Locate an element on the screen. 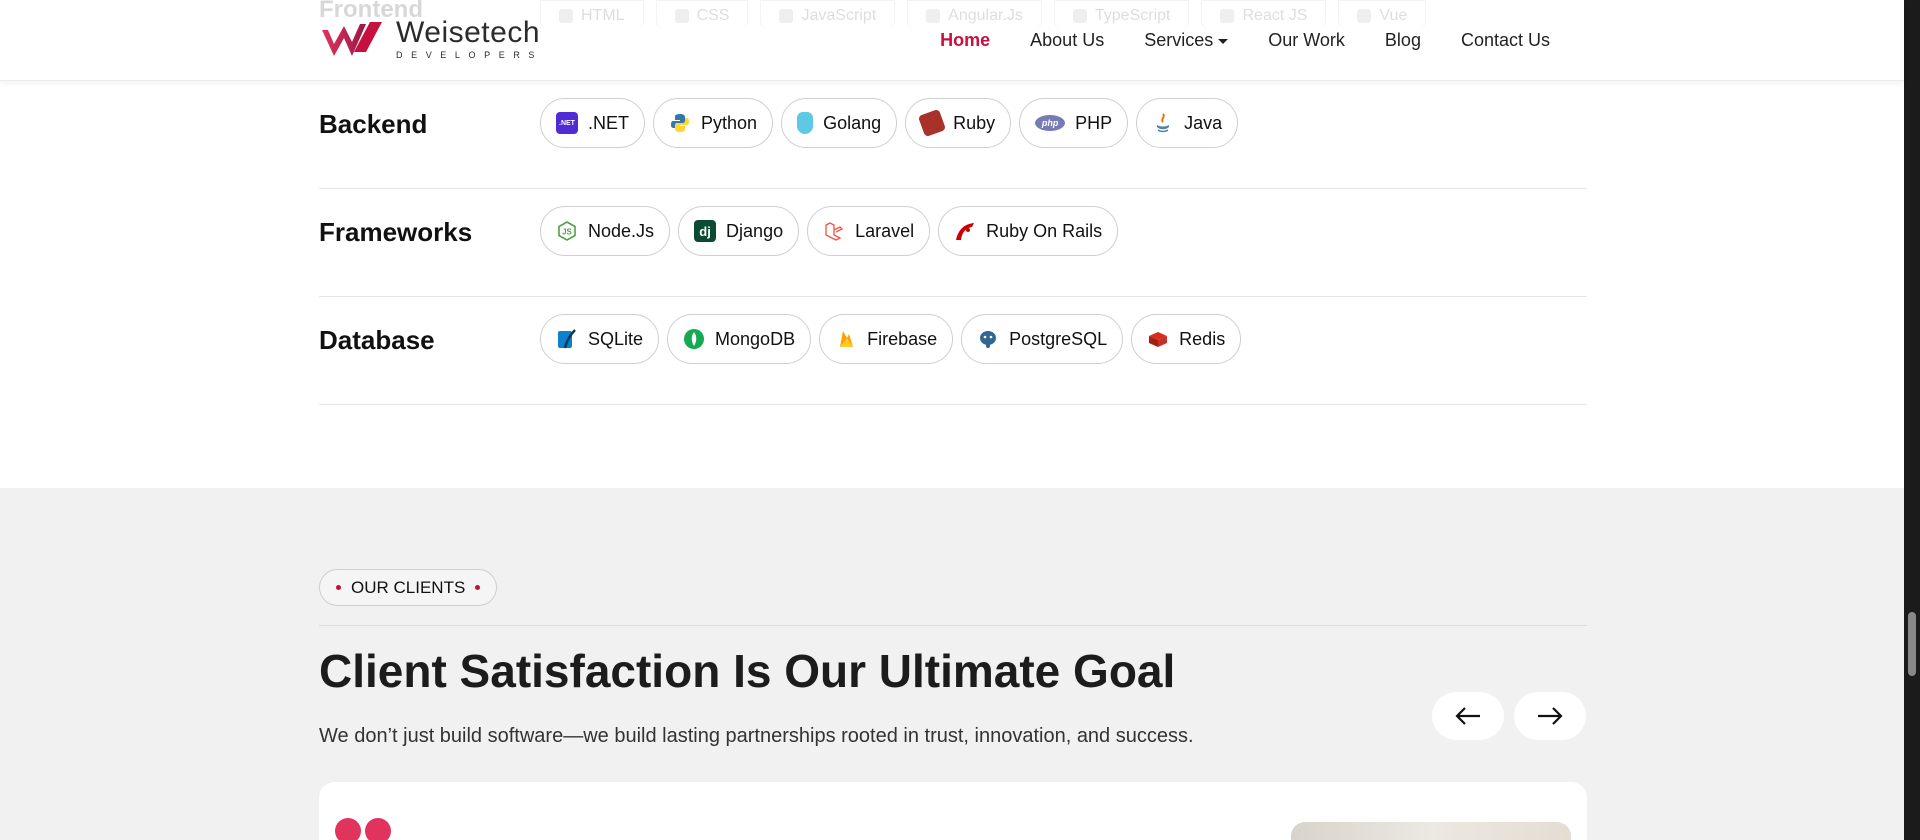 This screenshot has height=840, width=1920. badge-label: OUR CLIENTS is located at coordinates (408, 587).